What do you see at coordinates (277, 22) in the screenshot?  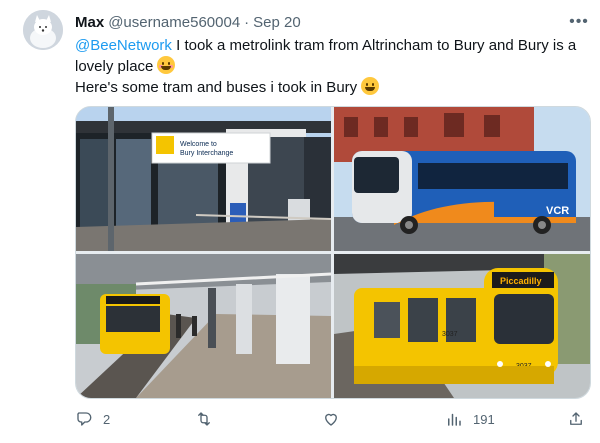 I see `tweet-date: Sep 20` at bounding box center [277, 22].